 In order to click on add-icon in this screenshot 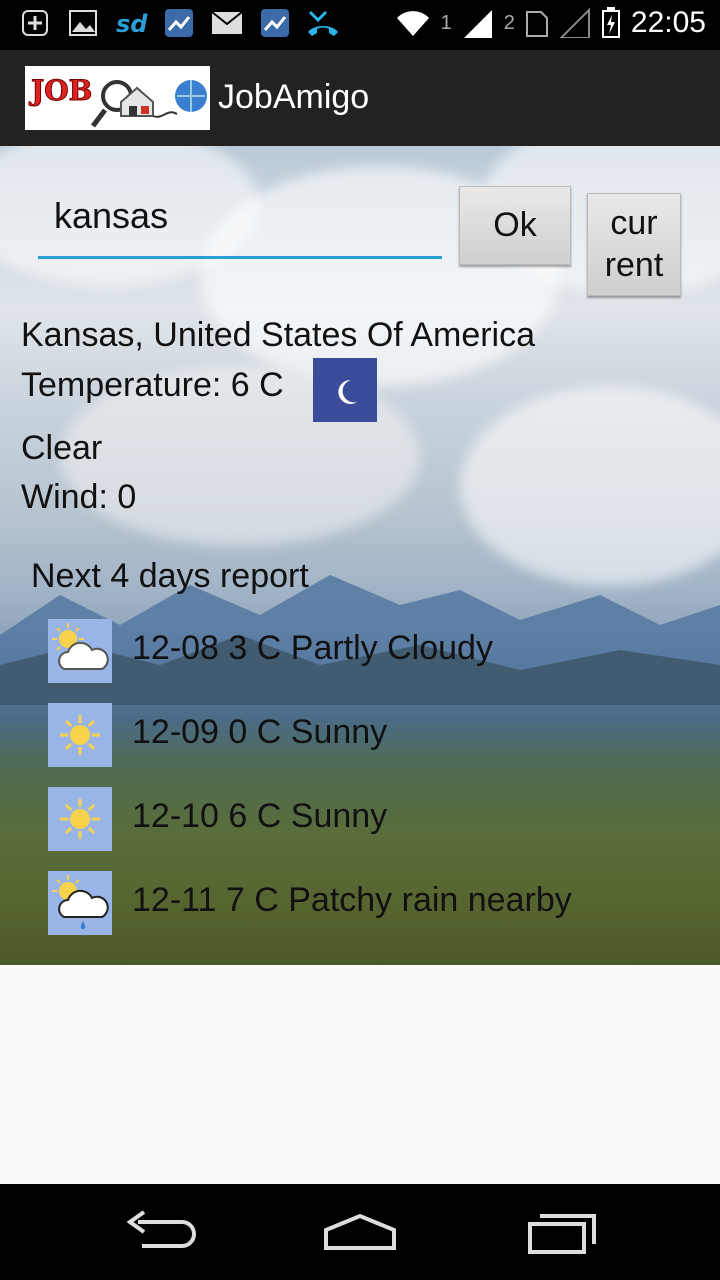, I will do `click(35, 23)`.